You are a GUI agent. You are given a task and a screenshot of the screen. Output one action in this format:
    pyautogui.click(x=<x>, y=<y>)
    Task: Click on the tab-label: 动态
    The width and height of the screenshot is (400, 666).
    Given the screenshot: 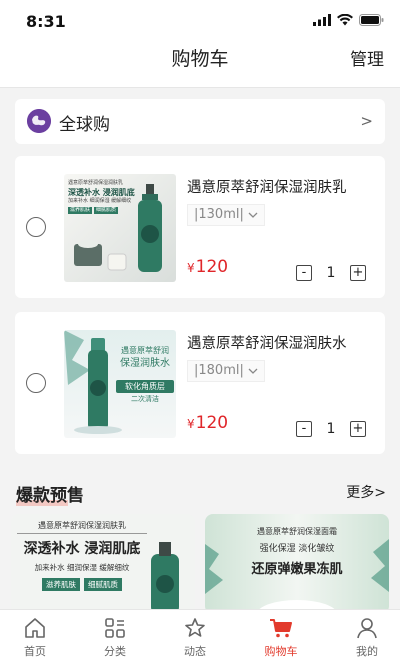 What is the action you would take?
    pyautogui.click(x=195, y=651)
    